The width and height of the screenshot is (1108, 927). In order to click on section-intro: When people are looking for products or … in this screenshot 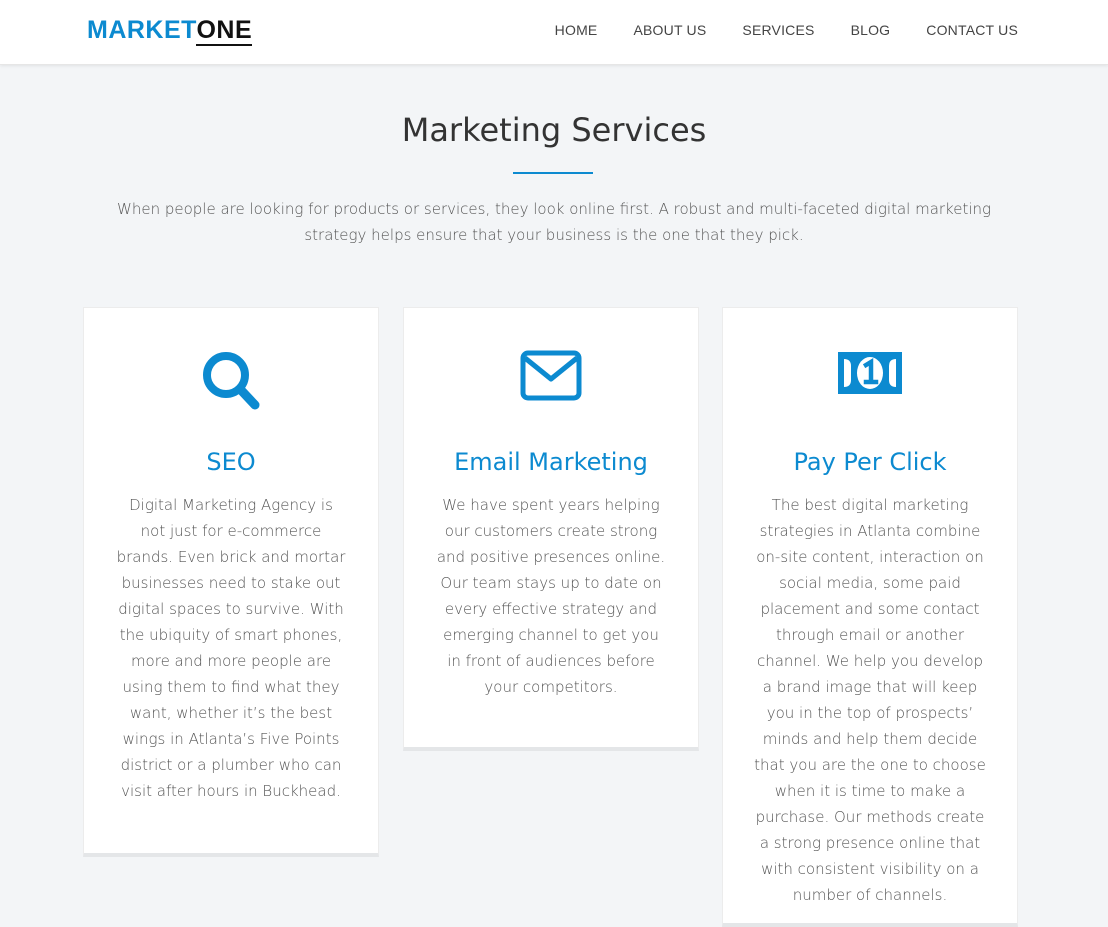, I will do `click(554, 222)`.